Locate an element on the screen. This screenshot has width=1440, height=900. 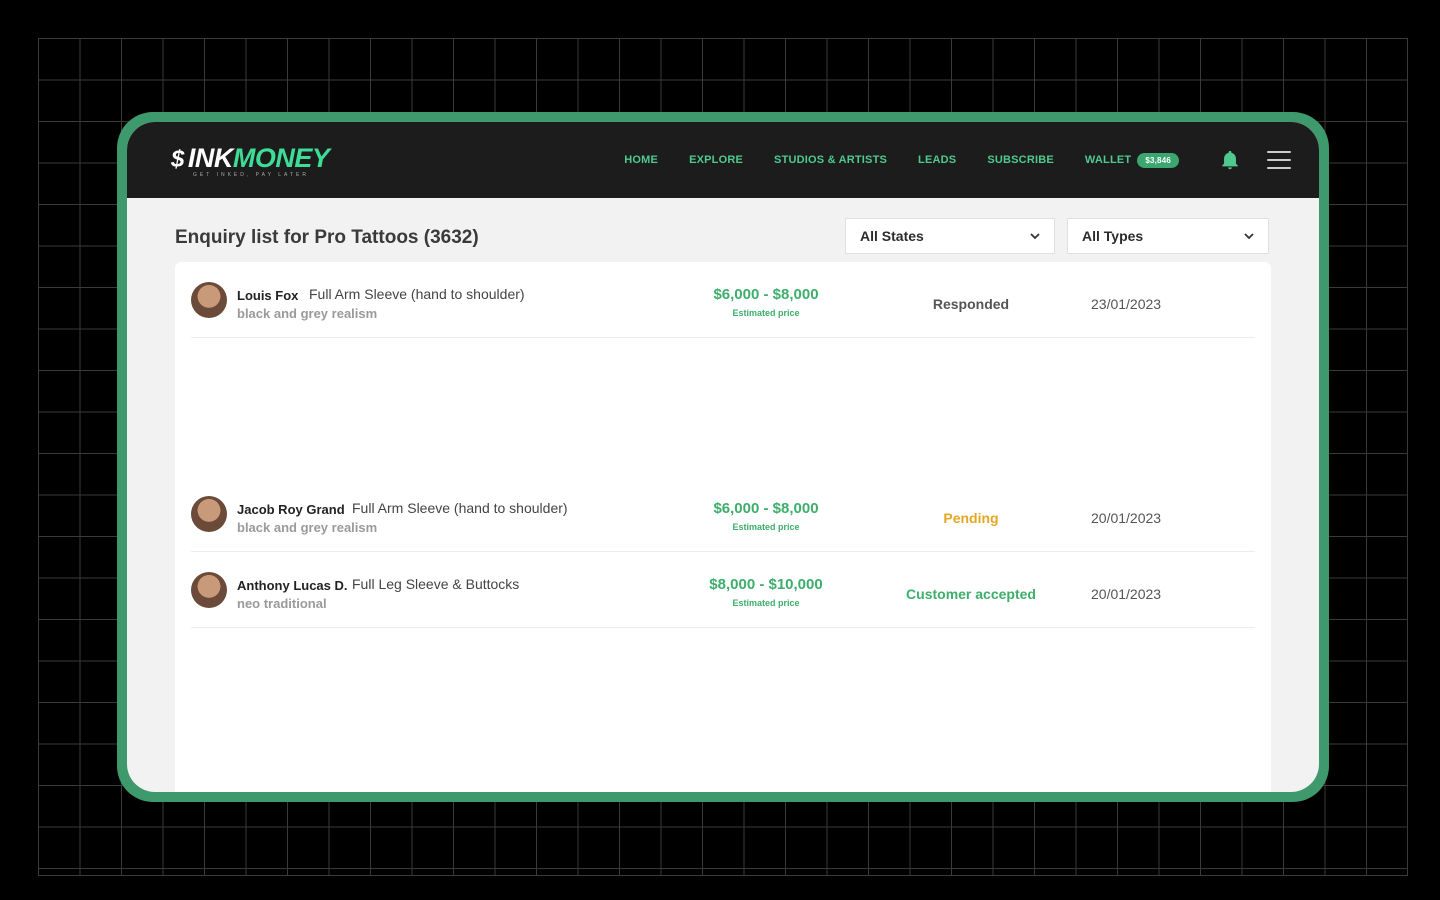
types-filter-value: All Types is located at coordinates (1113, 236).